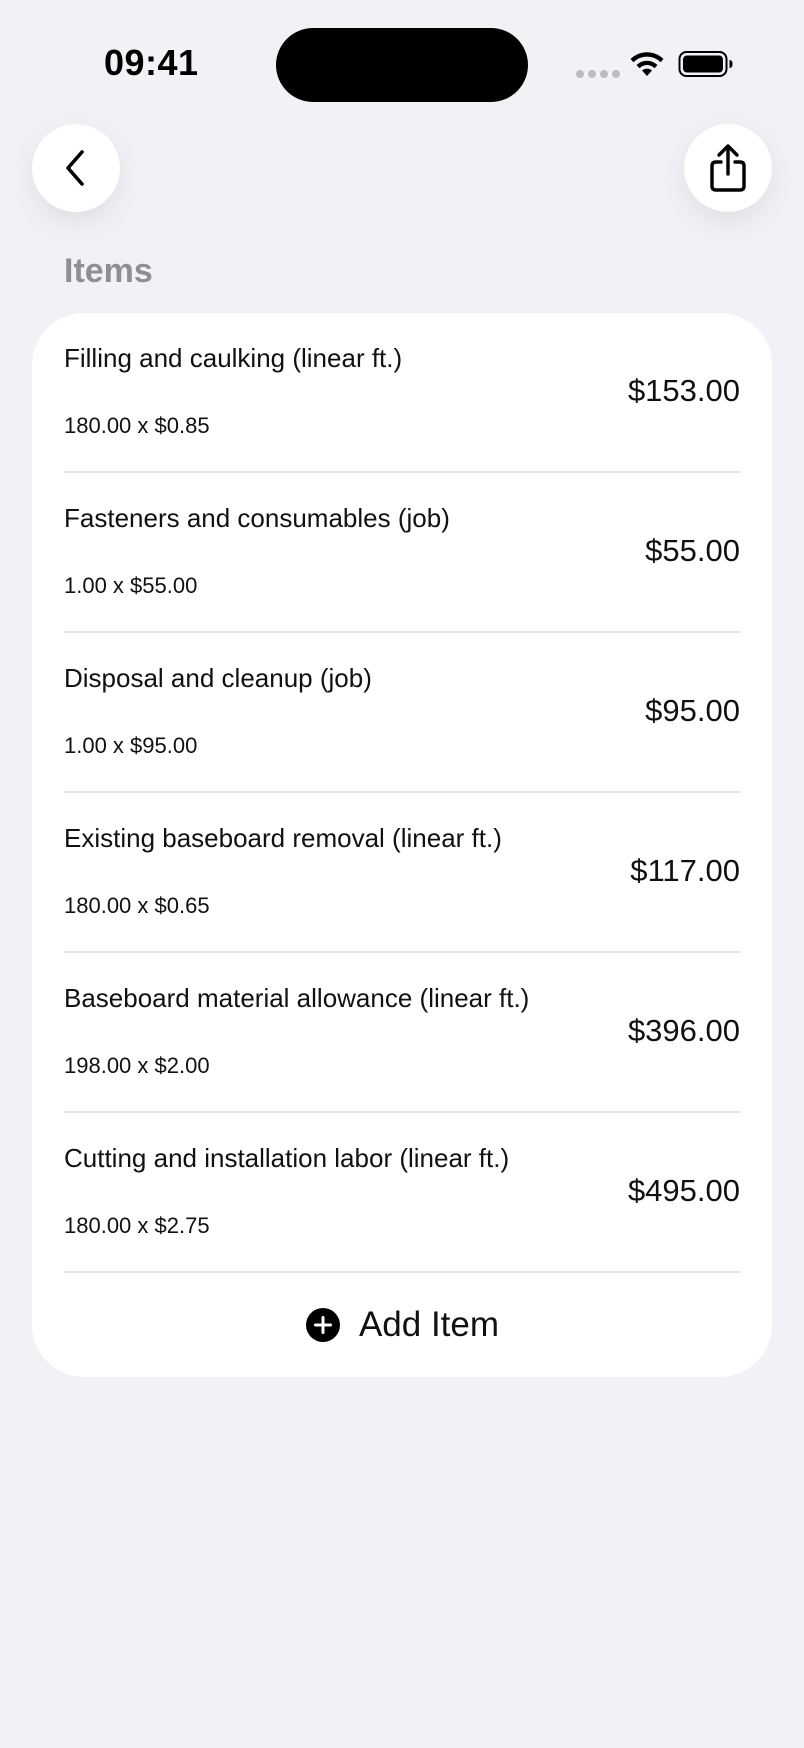 The image size is (804, 1748). I want to click on item-name: Existing baseboard removal (linear ft.), so click(283, 838).